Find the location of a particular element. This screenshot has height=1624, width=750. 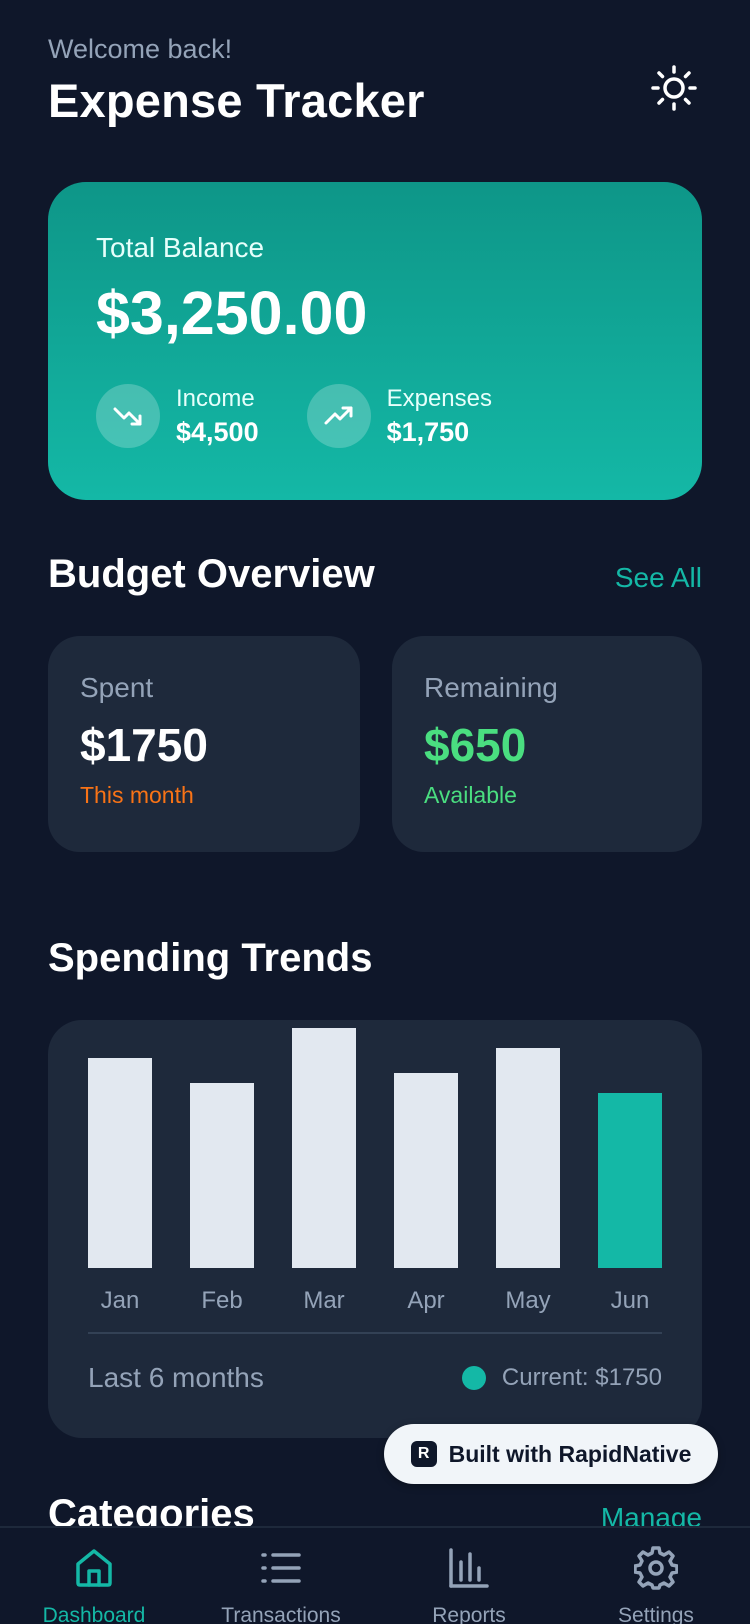

expenses-summary: Expenses $1,750 is located at coordinates (399, 416).